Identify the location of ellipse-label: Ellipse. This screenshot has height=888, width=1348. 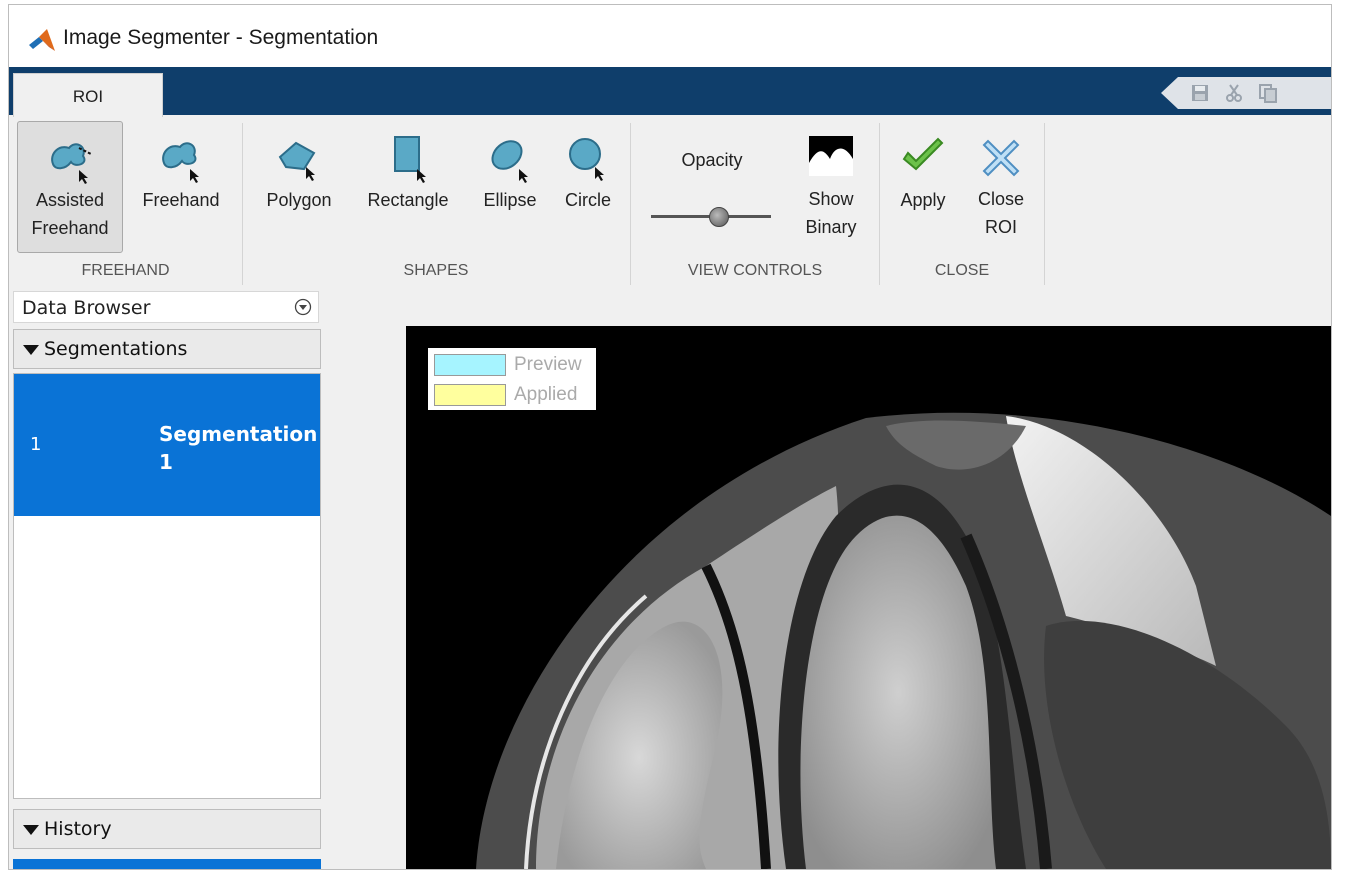
(510, 200).